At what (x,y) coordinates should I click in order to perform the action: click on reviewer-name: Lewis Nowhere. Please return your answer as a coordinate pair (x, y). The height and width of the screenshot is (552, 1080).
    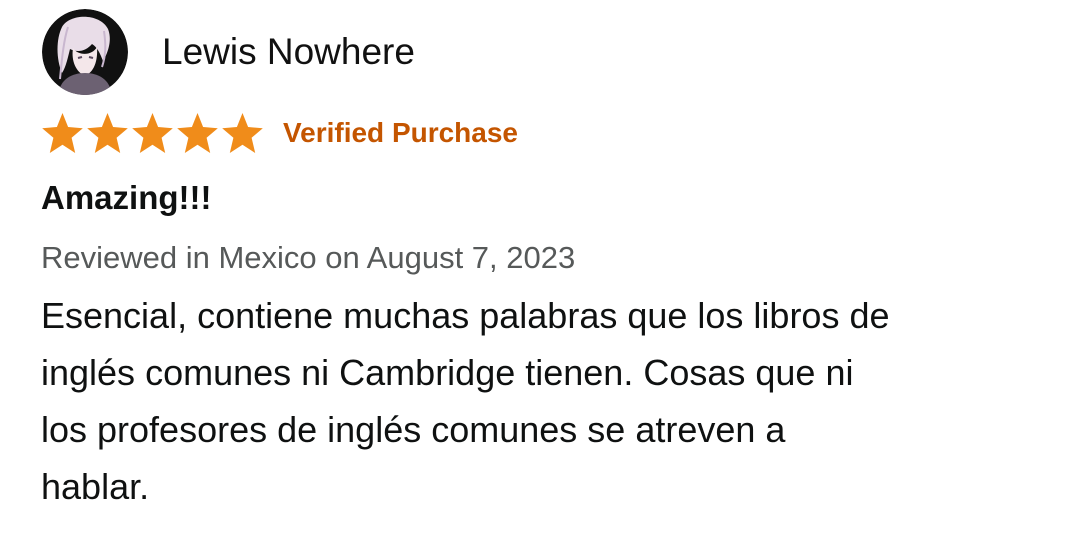
    Looking at the image, I should click on (288, 52).